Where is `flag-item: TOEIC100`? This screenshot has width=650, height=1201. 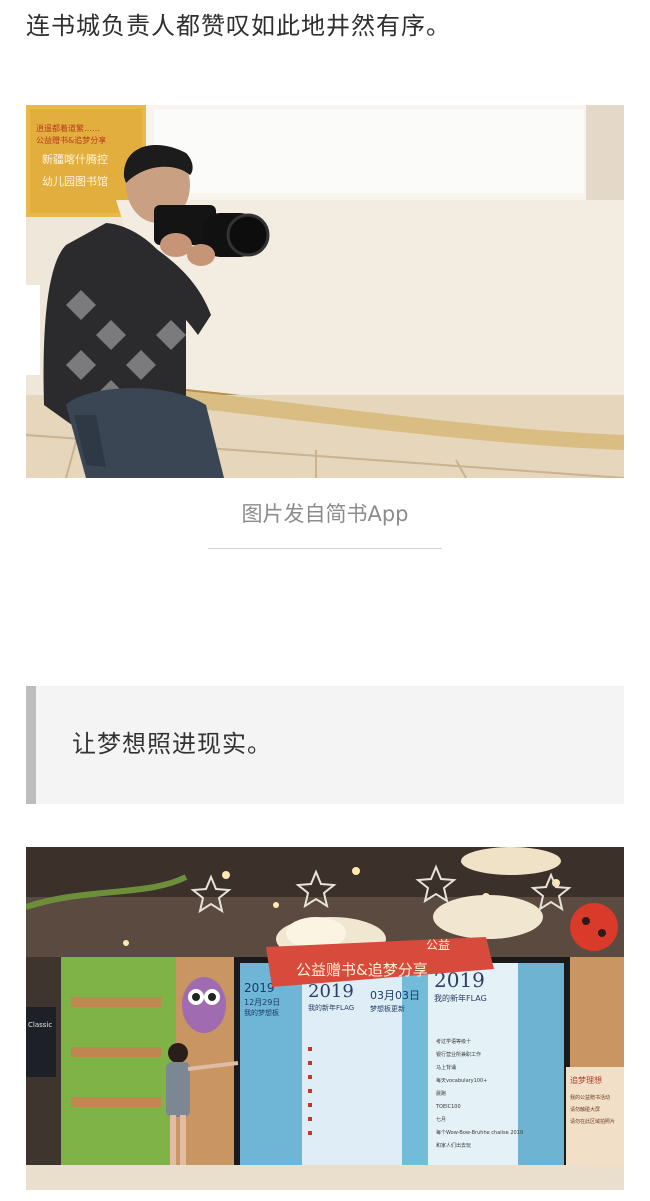 flag-item: TOEIC100 is located at coordinates (448, 1107).